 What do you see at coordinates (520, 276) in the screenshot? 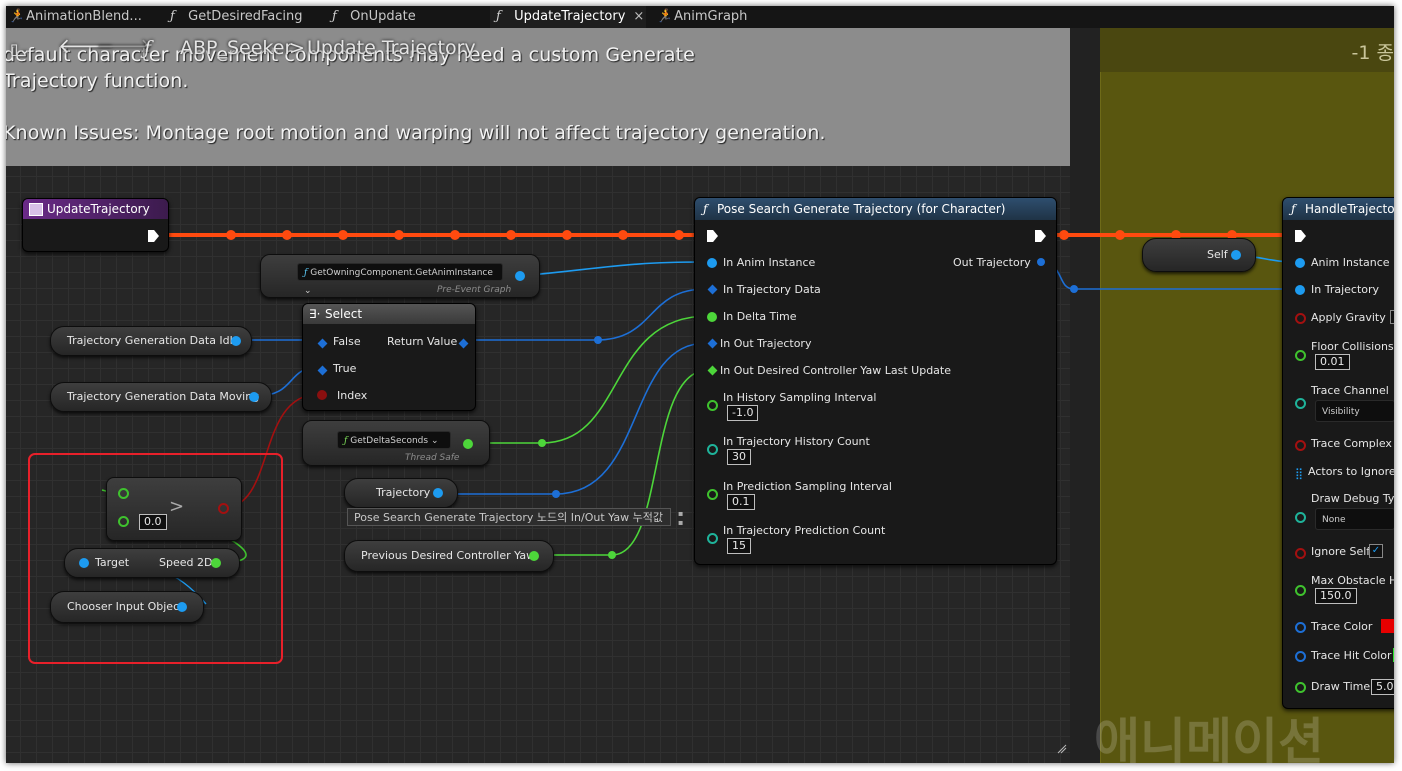
I see `anim-instance-out-pin` at bounding box center [520, 276].